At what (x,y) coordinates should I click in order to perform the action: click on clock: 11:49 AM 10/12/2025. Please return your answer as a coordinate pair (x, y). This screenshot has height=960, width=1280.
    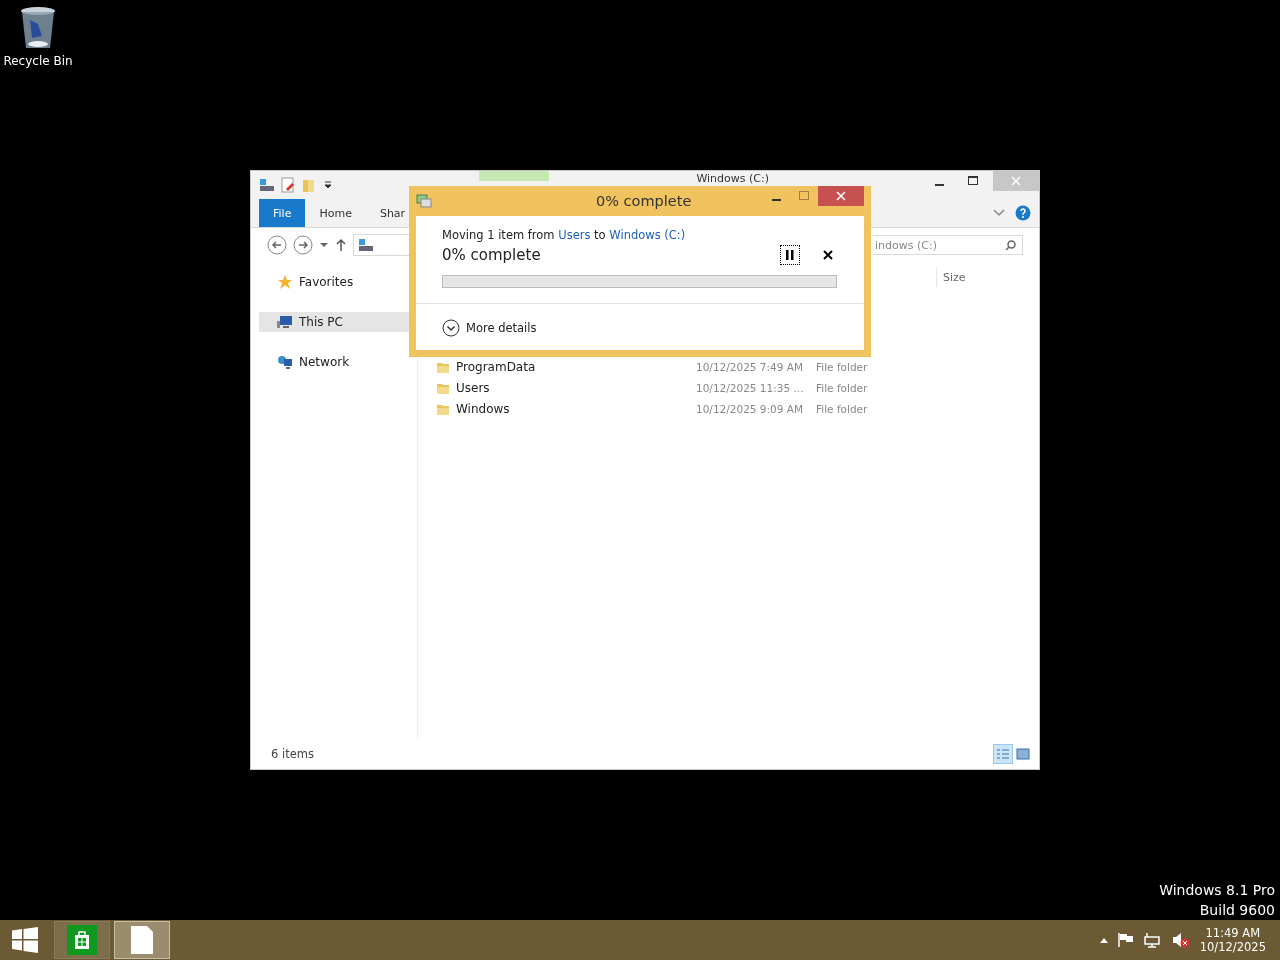
    Looking at the image, I should click on (1232, 940).